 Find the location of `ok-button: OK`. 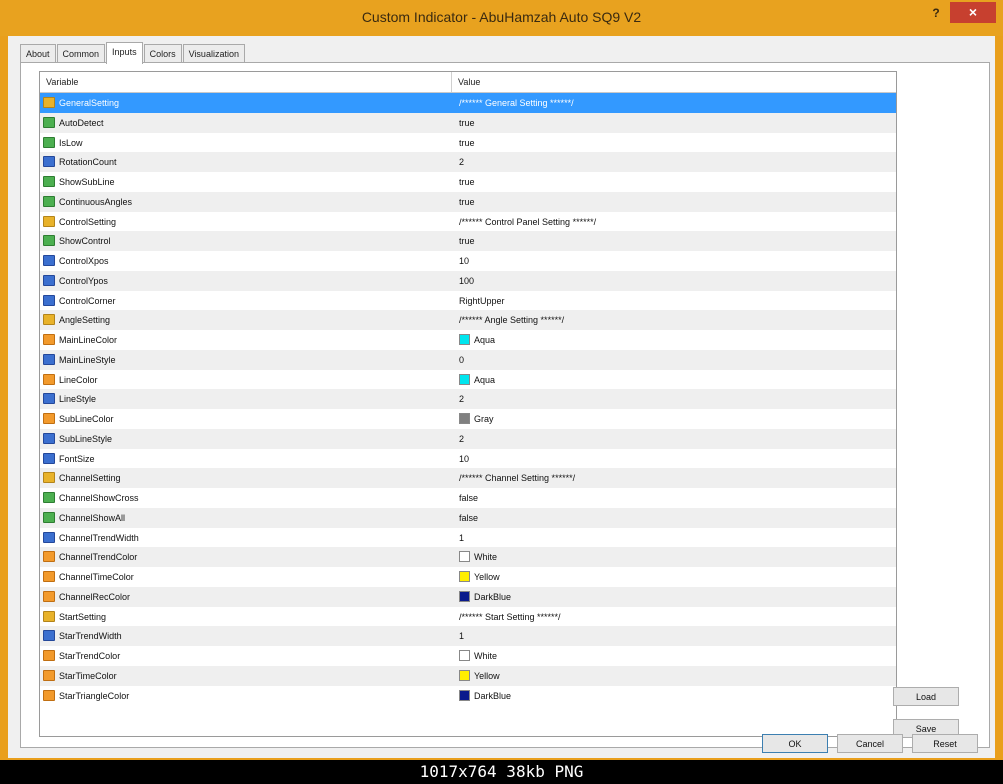

ok-button: OK is located at coordinates (795, 743).